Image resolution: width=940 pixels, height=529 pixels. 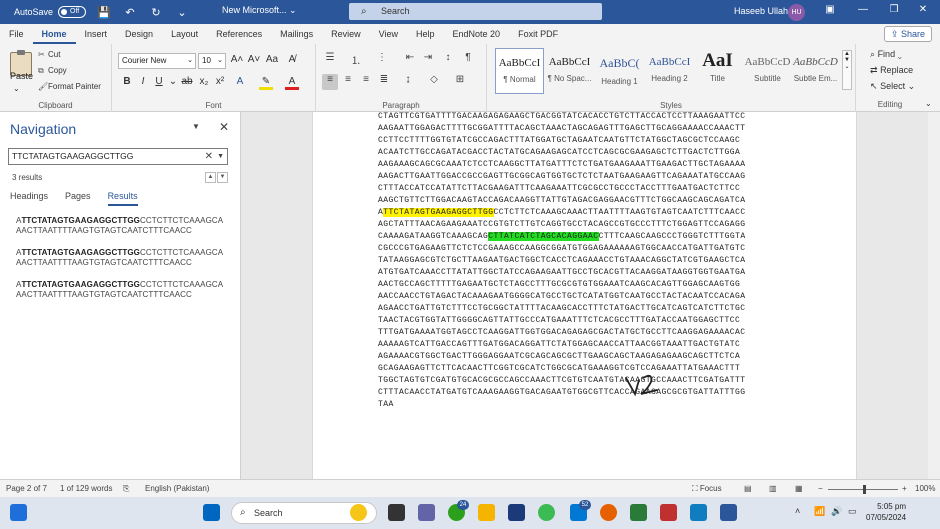 What do you see at coordinates (52, 71) in the screenshot?
I see `copy-button: ⧉ Copy` at bounding box center [52, 71].